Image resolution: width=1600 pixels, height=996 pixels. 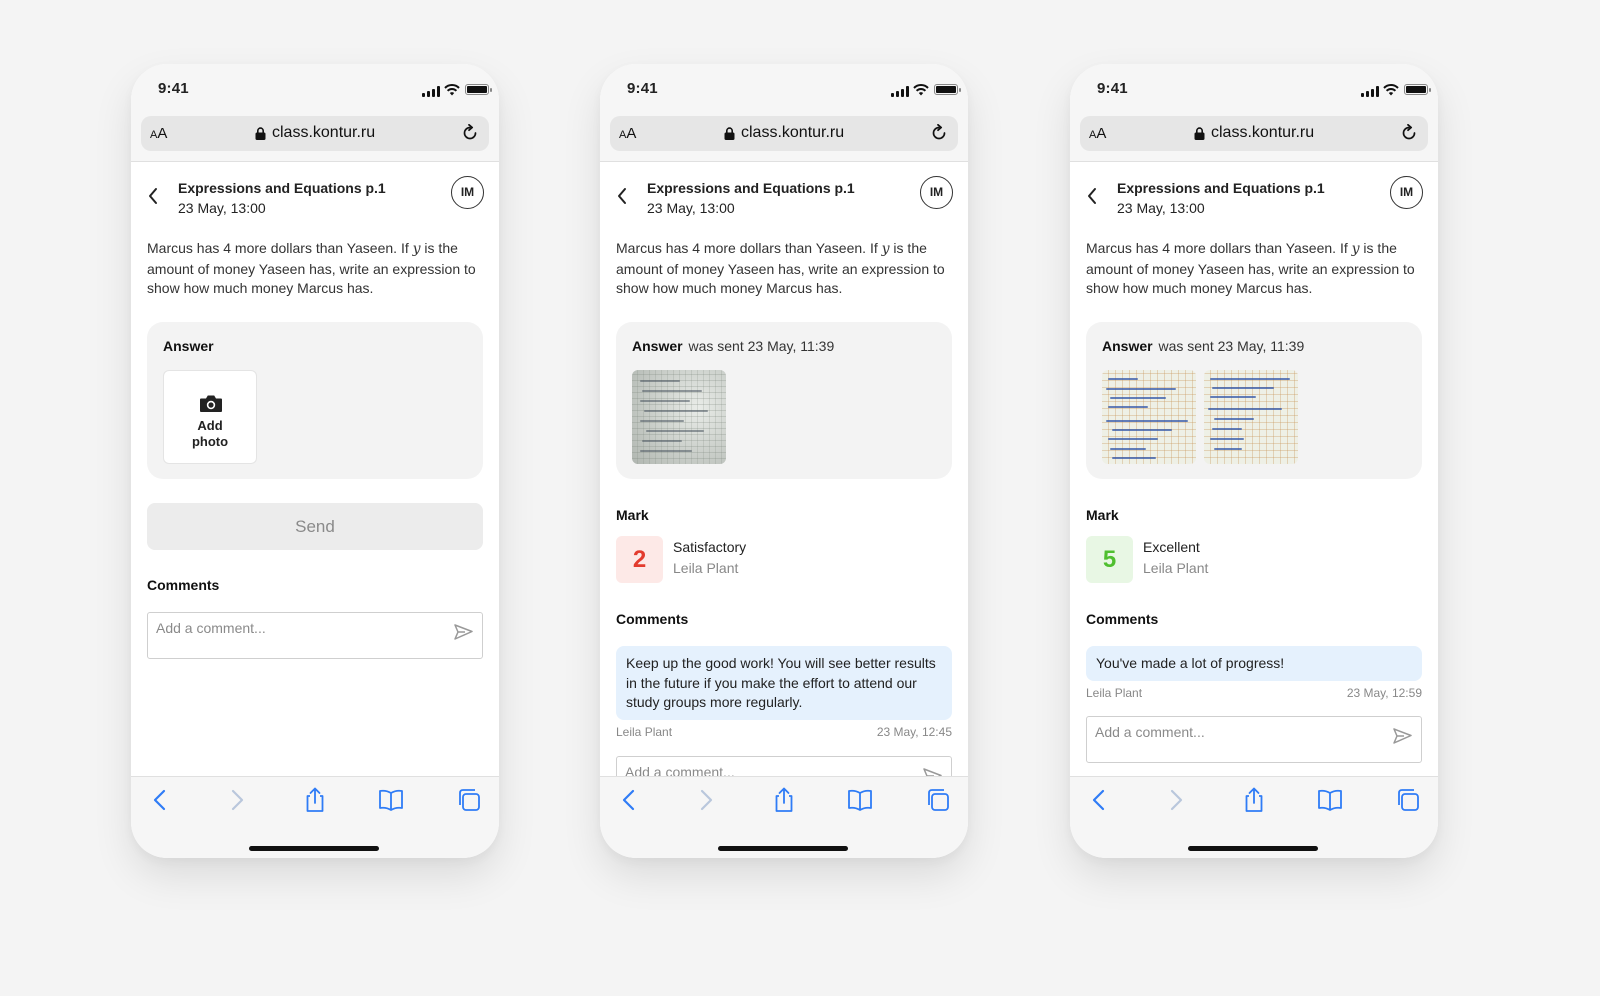 What do you see at coordinates (188, 346) in the screenshot?
I see `answer-label: Answer` at bounding box center [188, 346].